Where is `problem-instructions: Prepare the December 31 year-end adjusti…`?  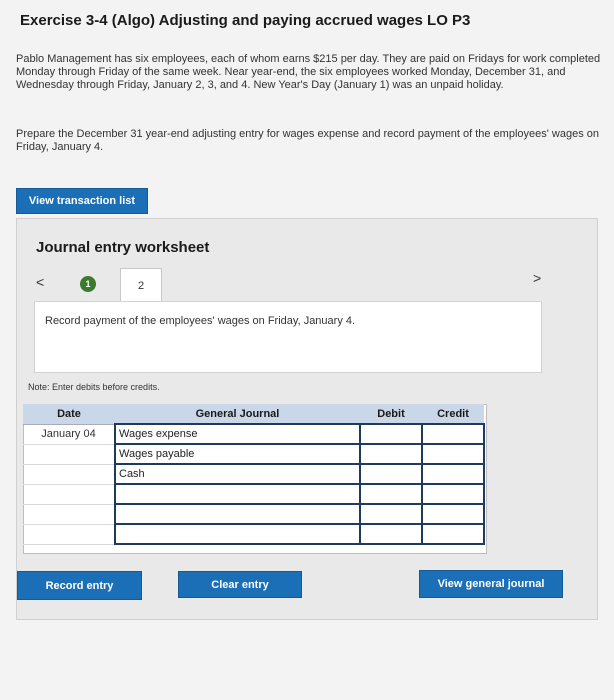 problem-instructions: Prepare the December 31 year-end adjusti… is located at coordinates (307, 140).